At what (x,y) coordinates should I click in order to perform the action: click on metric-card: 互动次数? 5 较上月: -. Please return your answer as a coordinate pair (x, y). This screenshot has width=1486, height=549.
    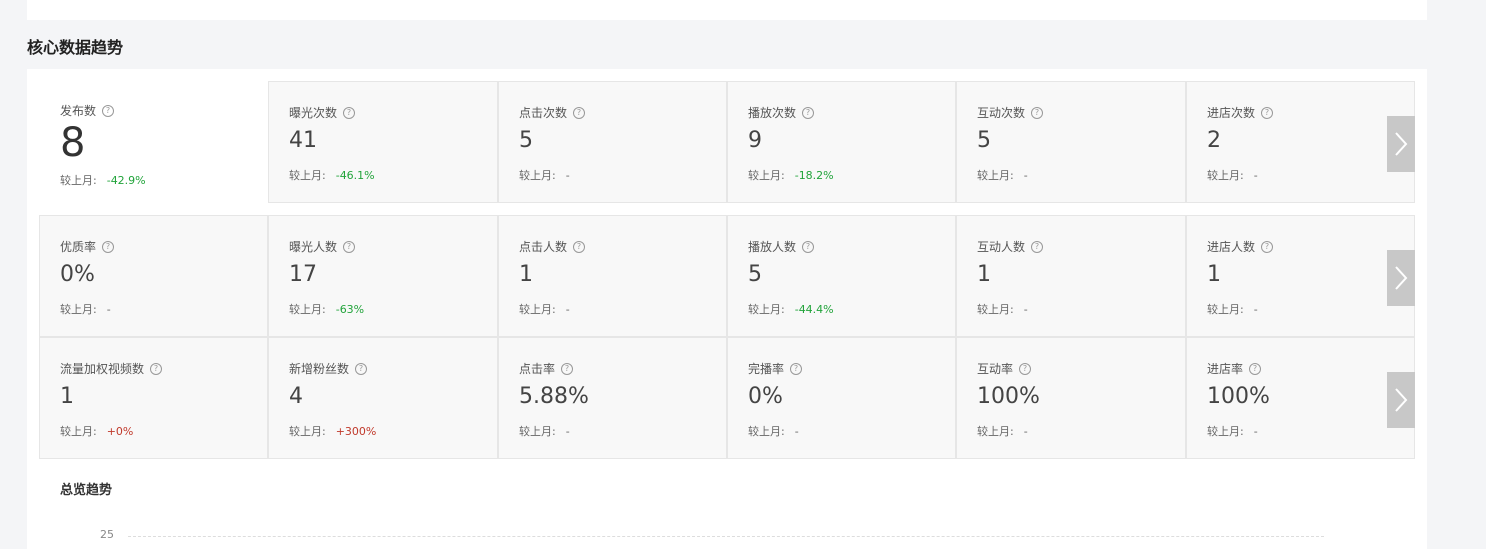
    Looking at the image, I should click on (1071, 142).